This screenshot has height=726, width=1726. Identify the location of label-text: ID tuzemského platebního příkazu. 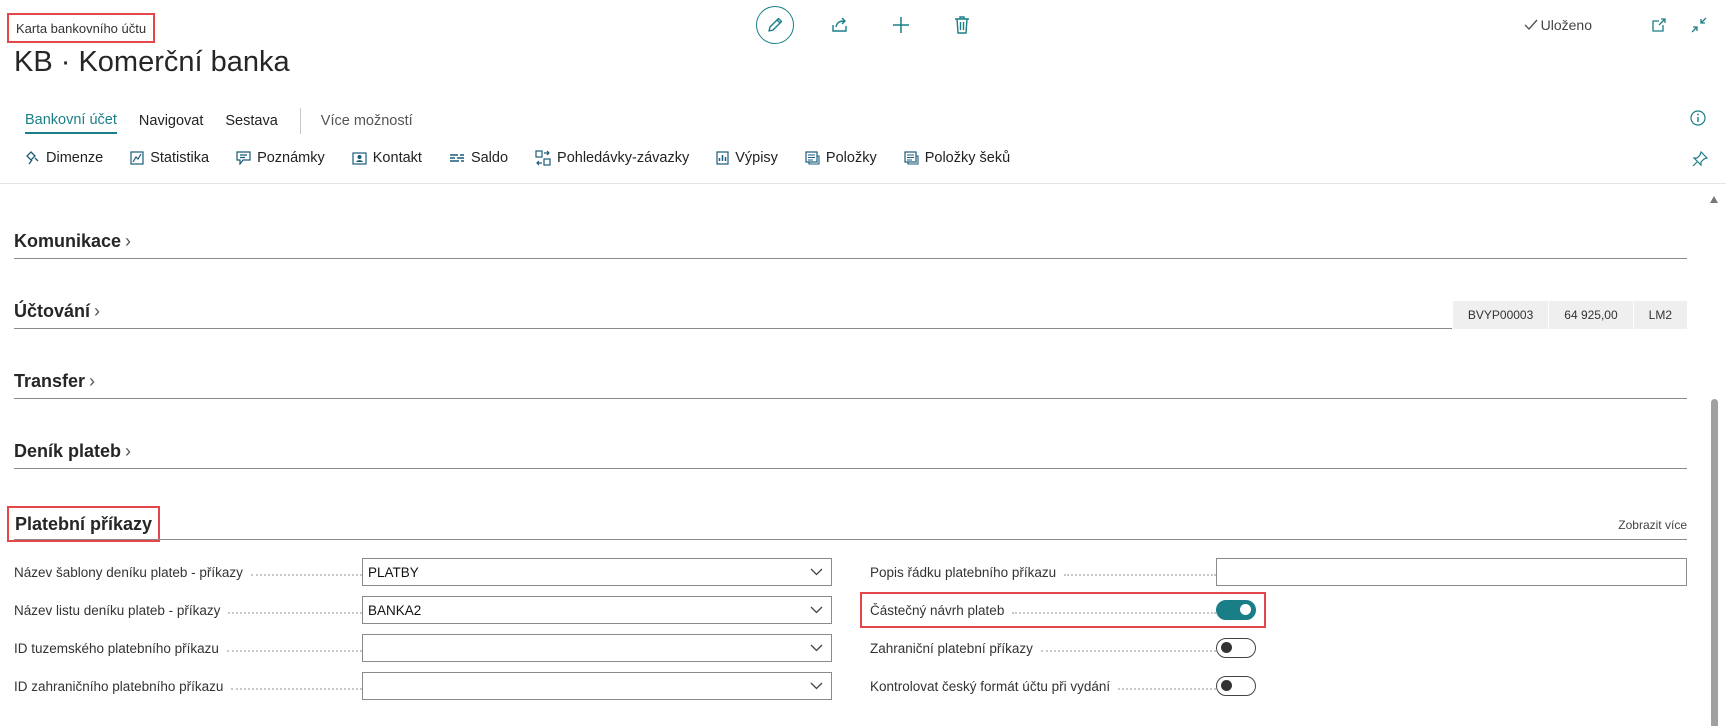
(116, 648).